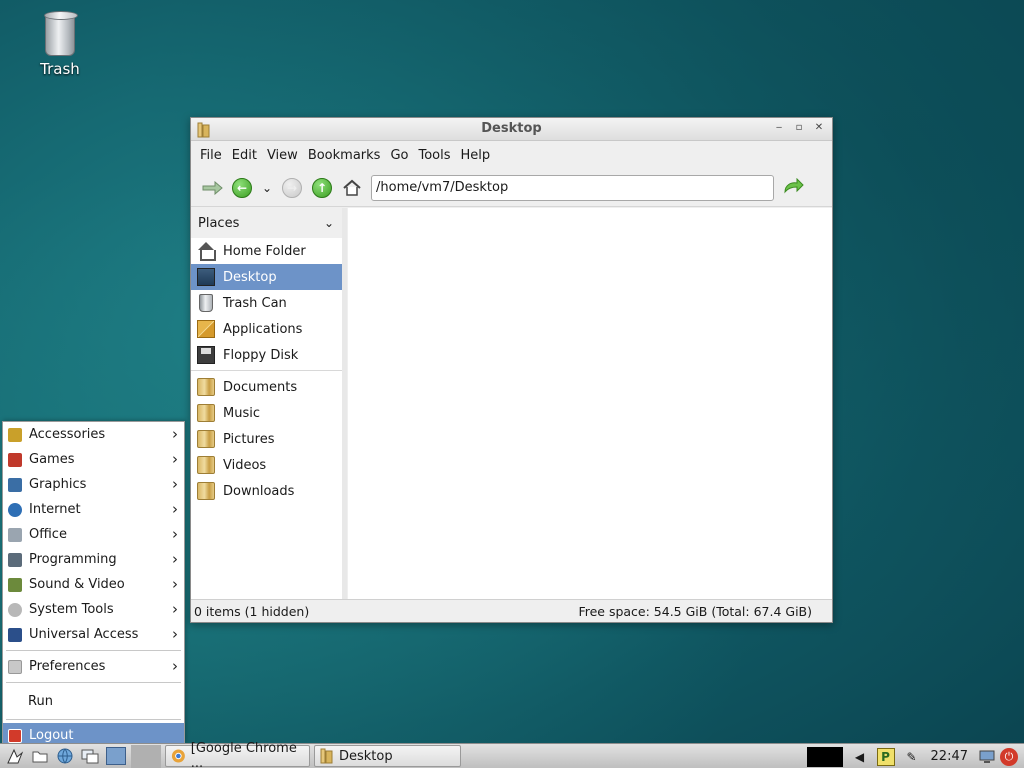 The image size is (1024, 768). What do you see at coordinates (266, 413) in the screenshot?
I see `bookmark-music: Music` at bounding box center [266, 413].